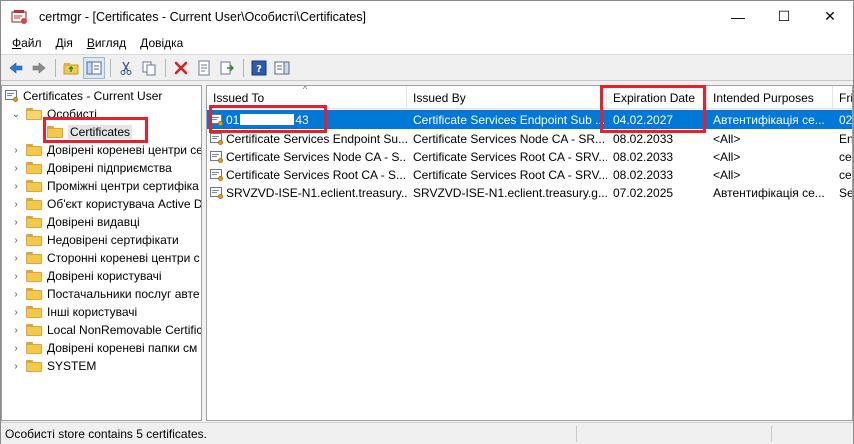  Describe the element at coordinates (93, 96) in the screenshot. I see `tree-root-label: Certificates - Current User` at that location.